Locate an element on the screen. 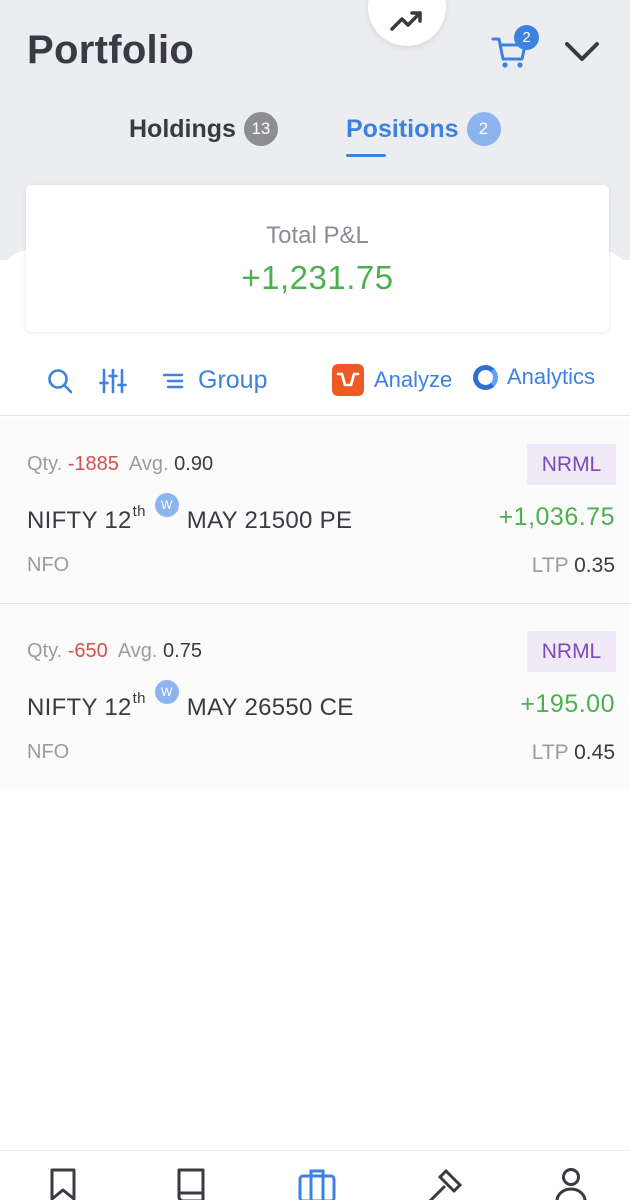  nav-portfolio is located at coordinates (317, 1183).